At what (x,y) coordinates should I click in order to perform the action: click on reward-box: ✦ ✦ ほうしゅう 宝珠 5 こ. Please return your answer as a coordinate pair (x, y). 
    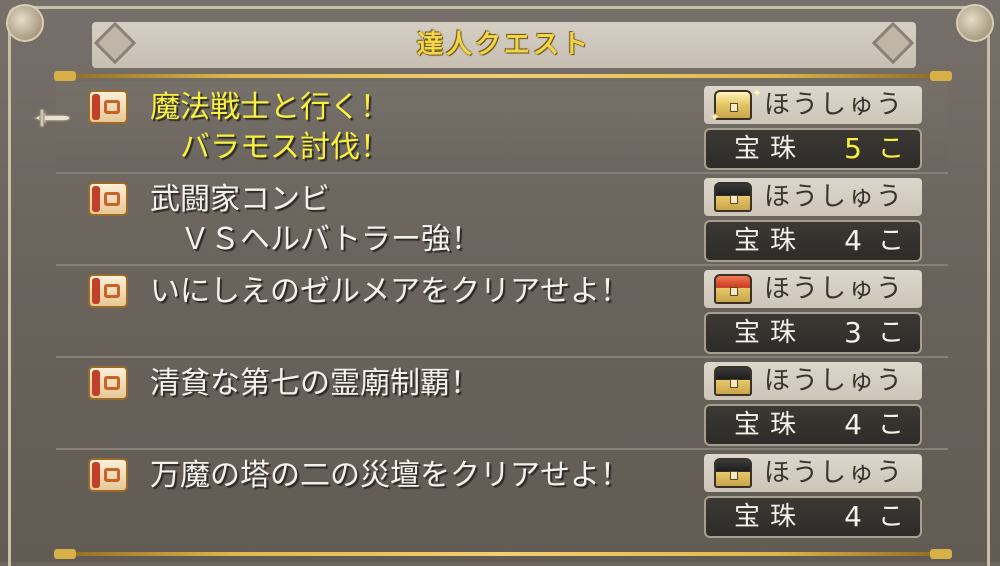
    Looking at the image, I should click on (813, 128).